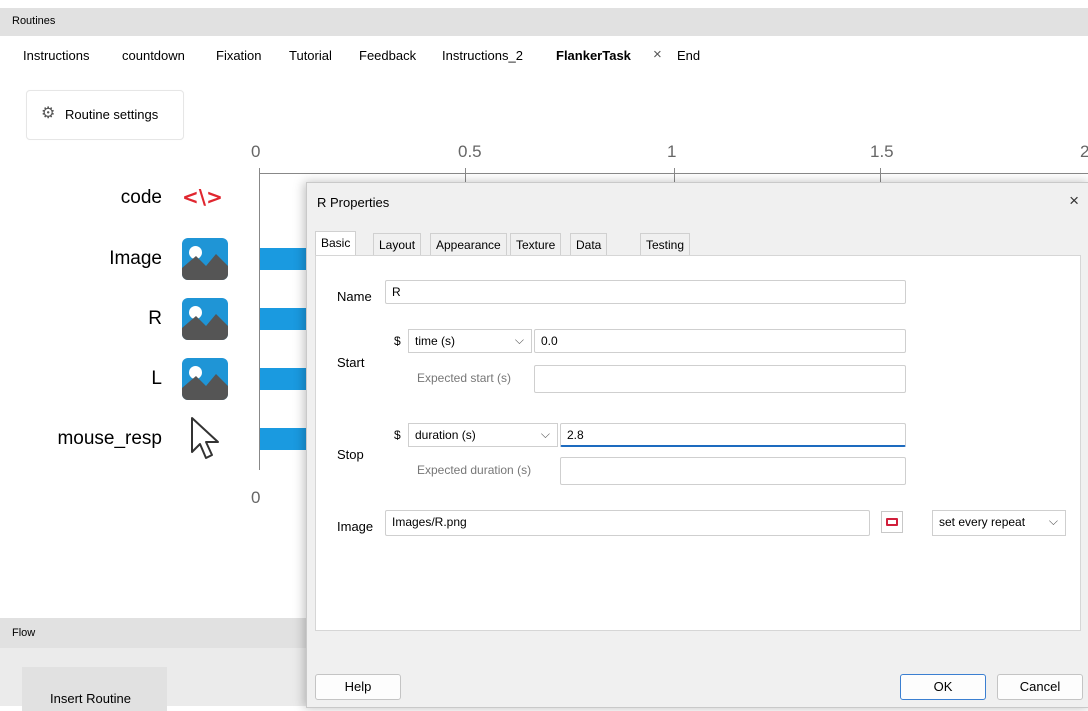  Describe the element at coordinates (310, 55) in the screenshot. I see `tab-tutorial: Tutorial` at that location.